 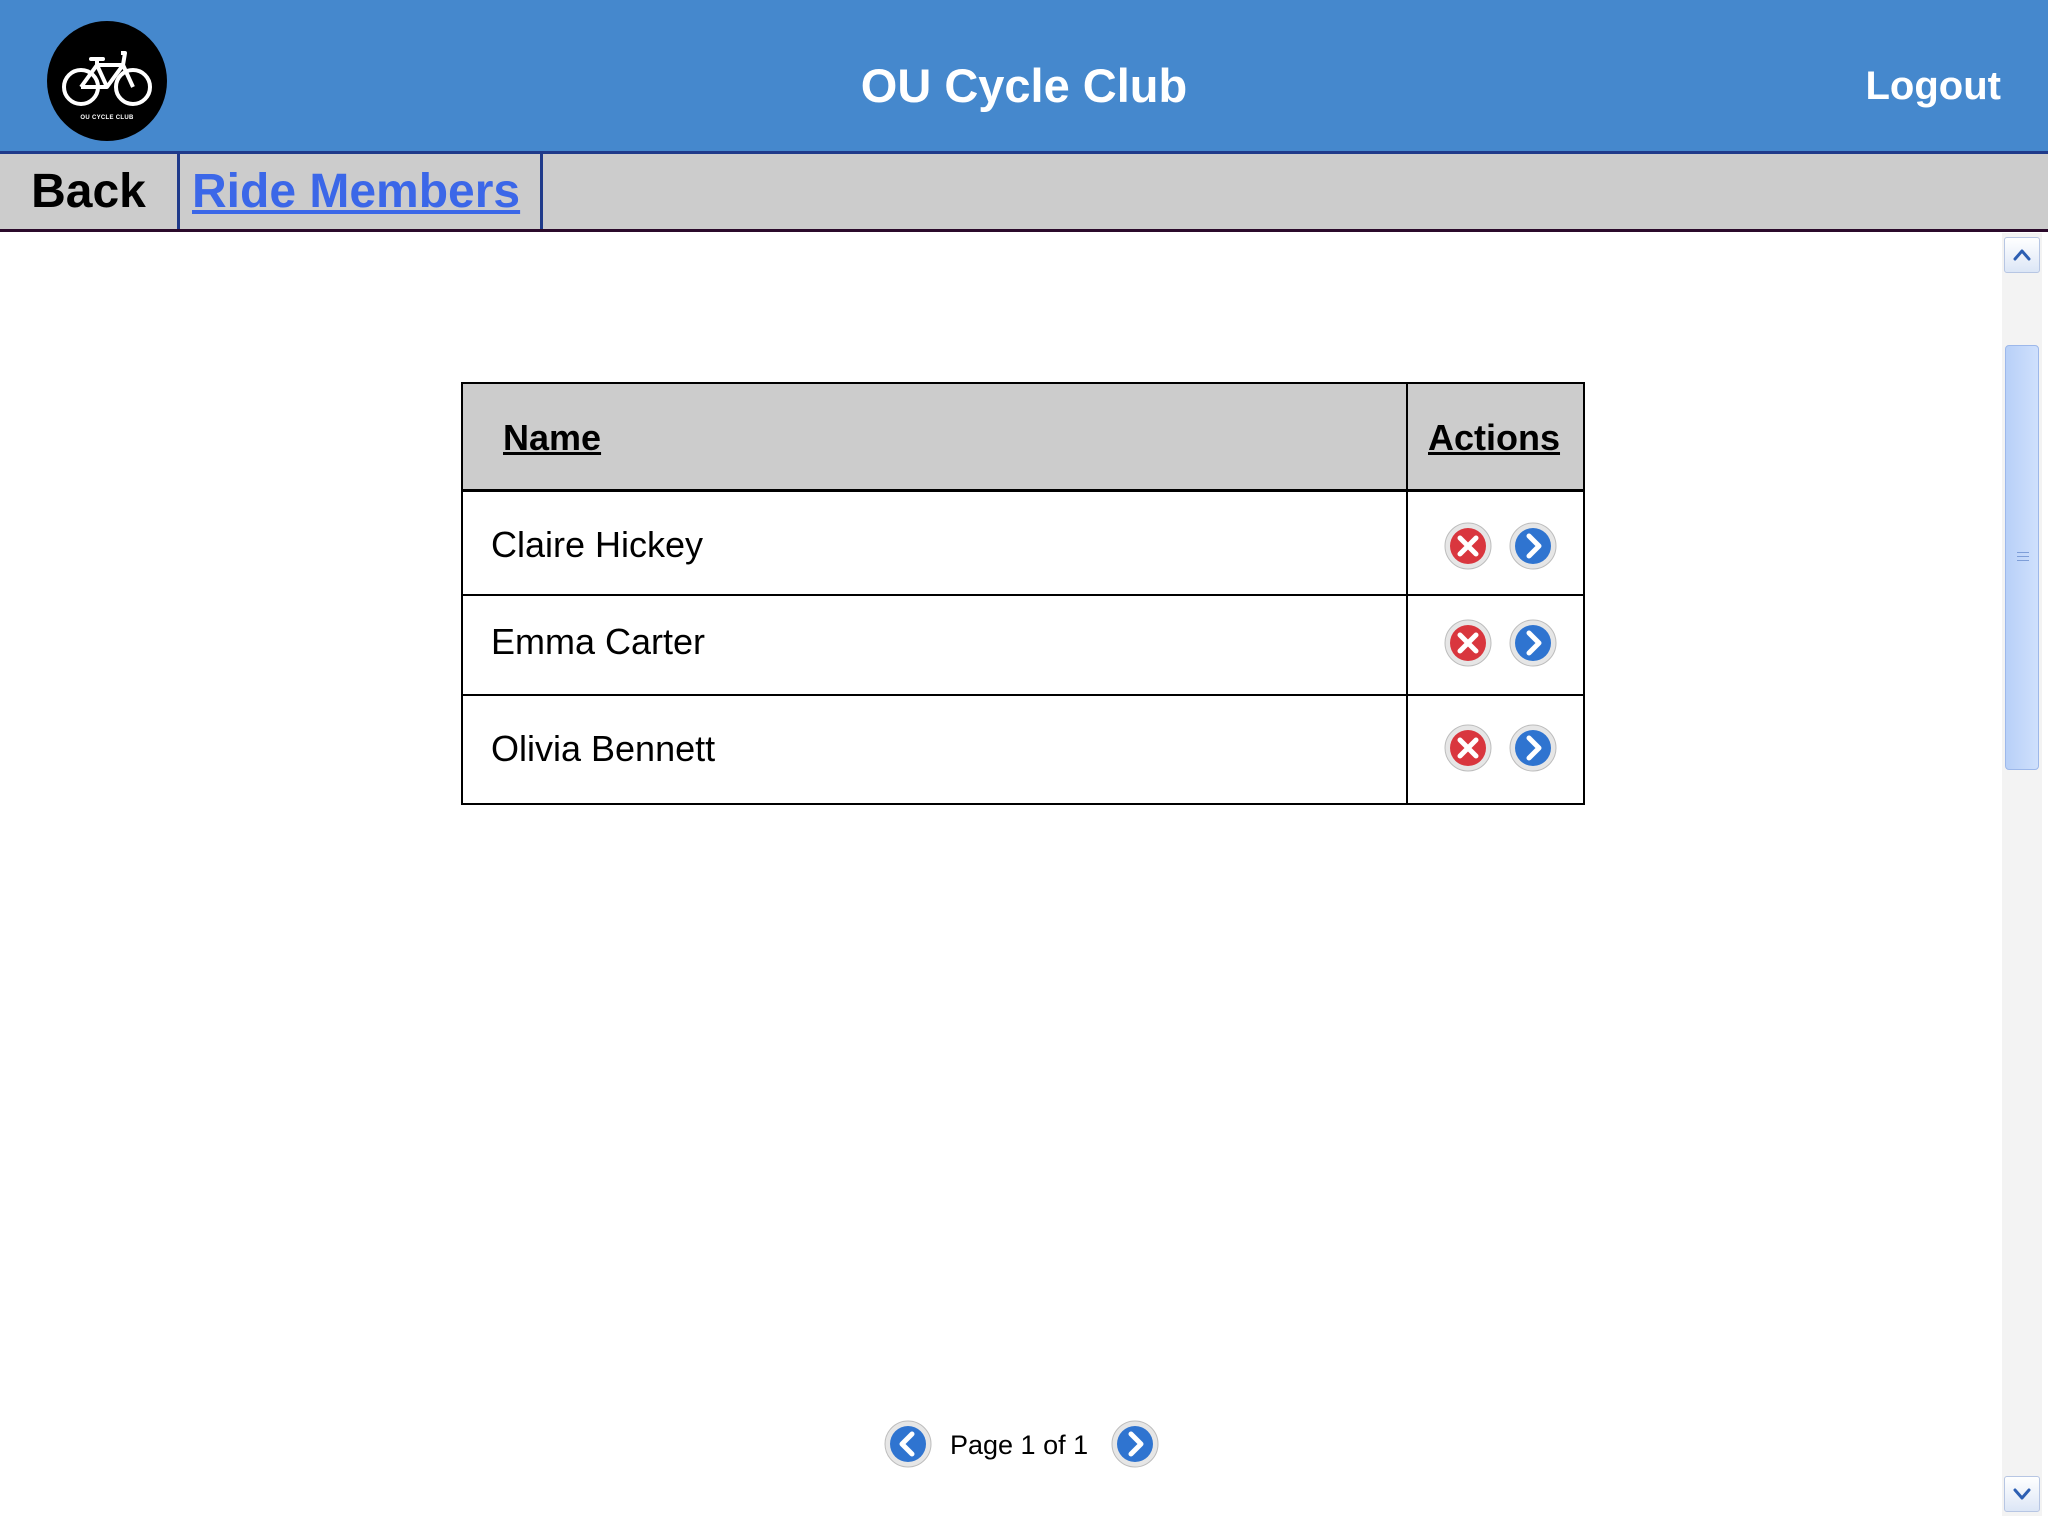 What do you see at coordinates (1934, 86) in the screenshot?
I see `logout-button: Logout` at bounding box center [1934, 86].